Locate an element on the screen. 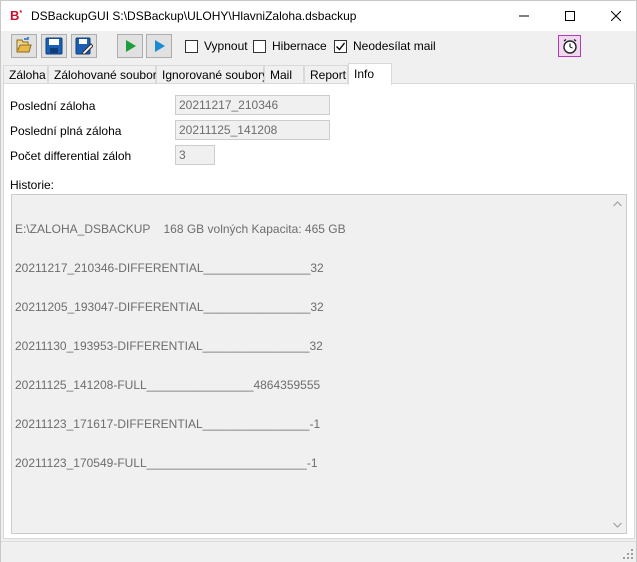 The width and height of the screenshot is (637, 562). tab-report: Report is located at coordinates (326, 74).